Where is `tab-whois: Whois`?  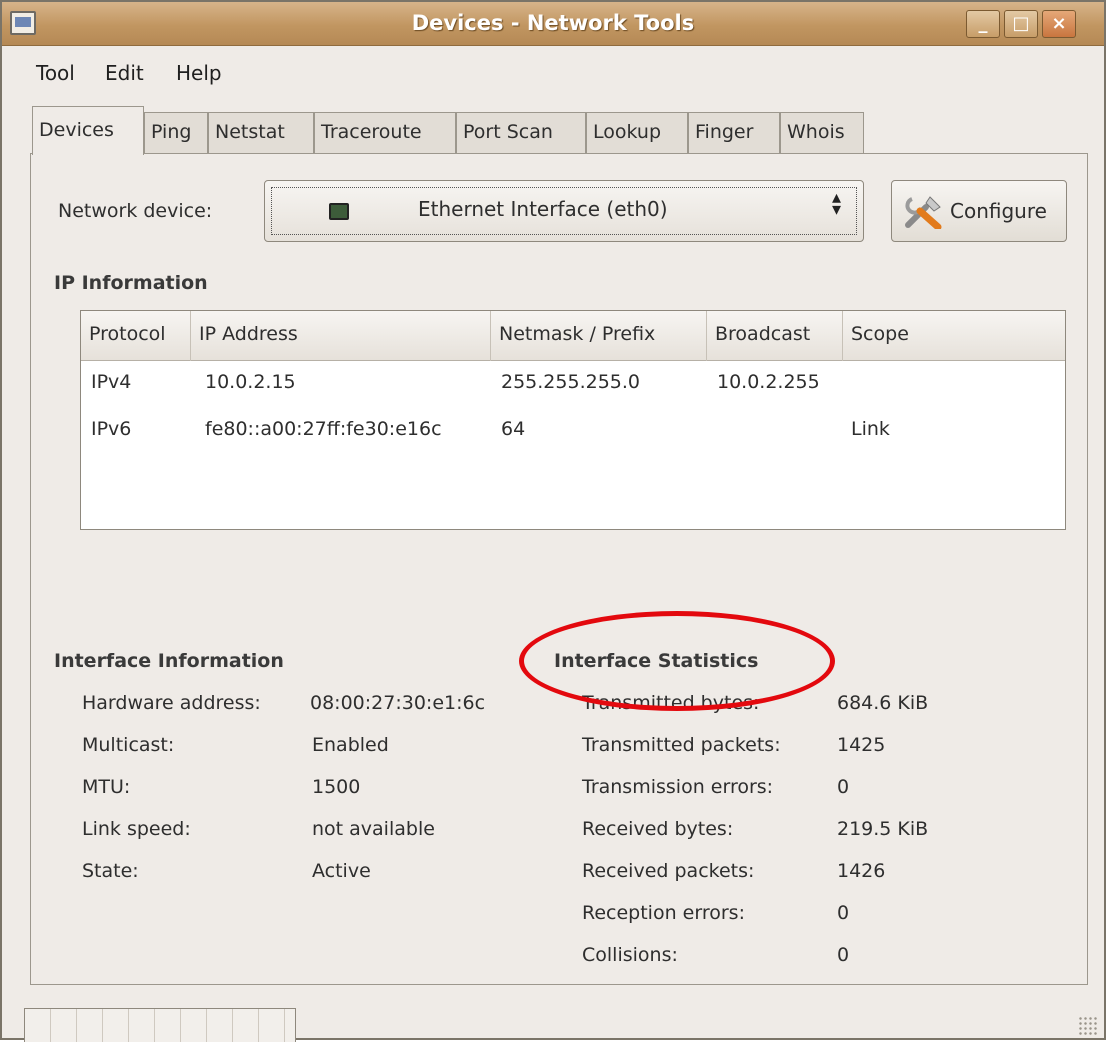
tab-whois: Whois is located at coordinates (822, 133).